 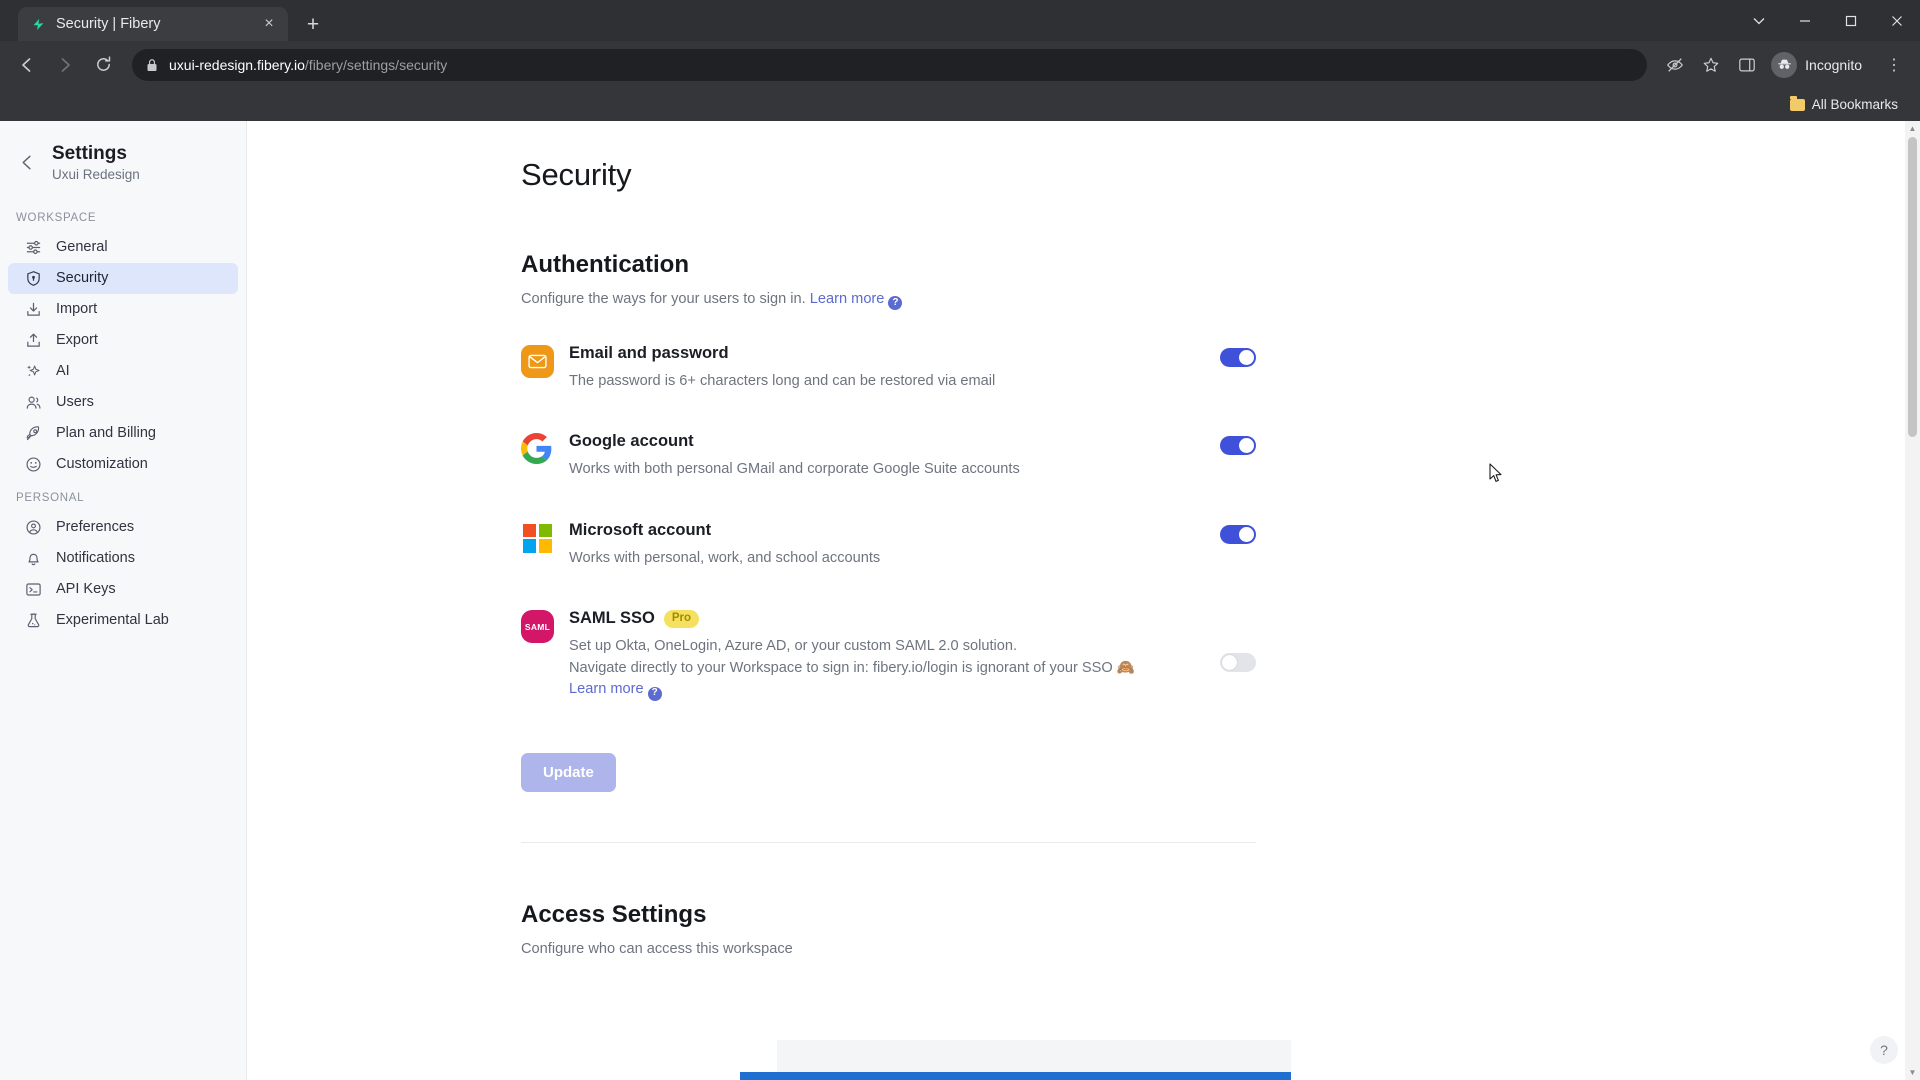 I want to click on saml-learn-more-link: Learn more, so click(x=606, y=689).